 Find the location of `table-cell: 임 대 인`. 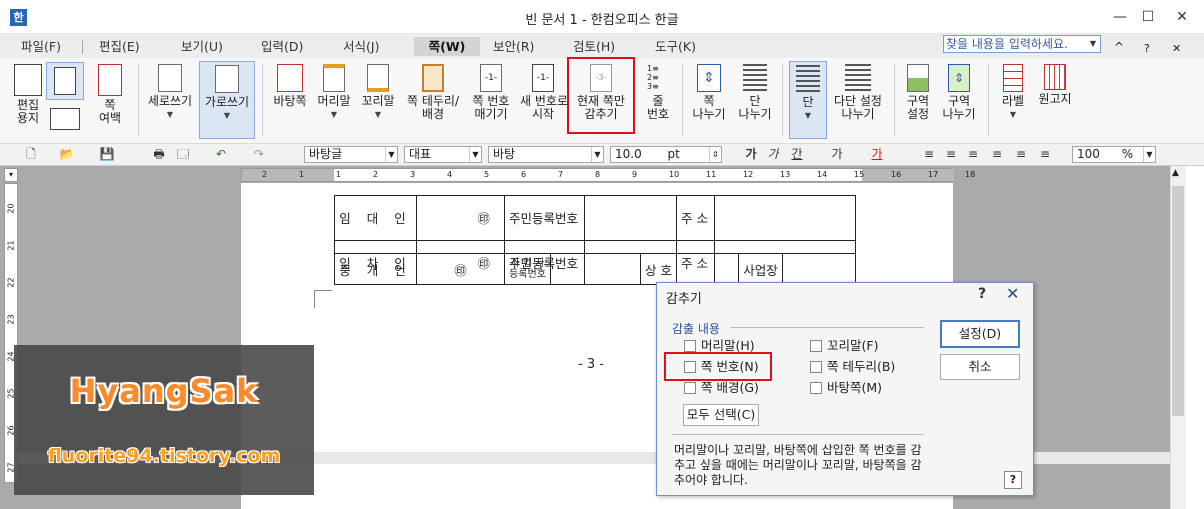

table-cell: 임 대 인 is located at coordinates (375, 218).